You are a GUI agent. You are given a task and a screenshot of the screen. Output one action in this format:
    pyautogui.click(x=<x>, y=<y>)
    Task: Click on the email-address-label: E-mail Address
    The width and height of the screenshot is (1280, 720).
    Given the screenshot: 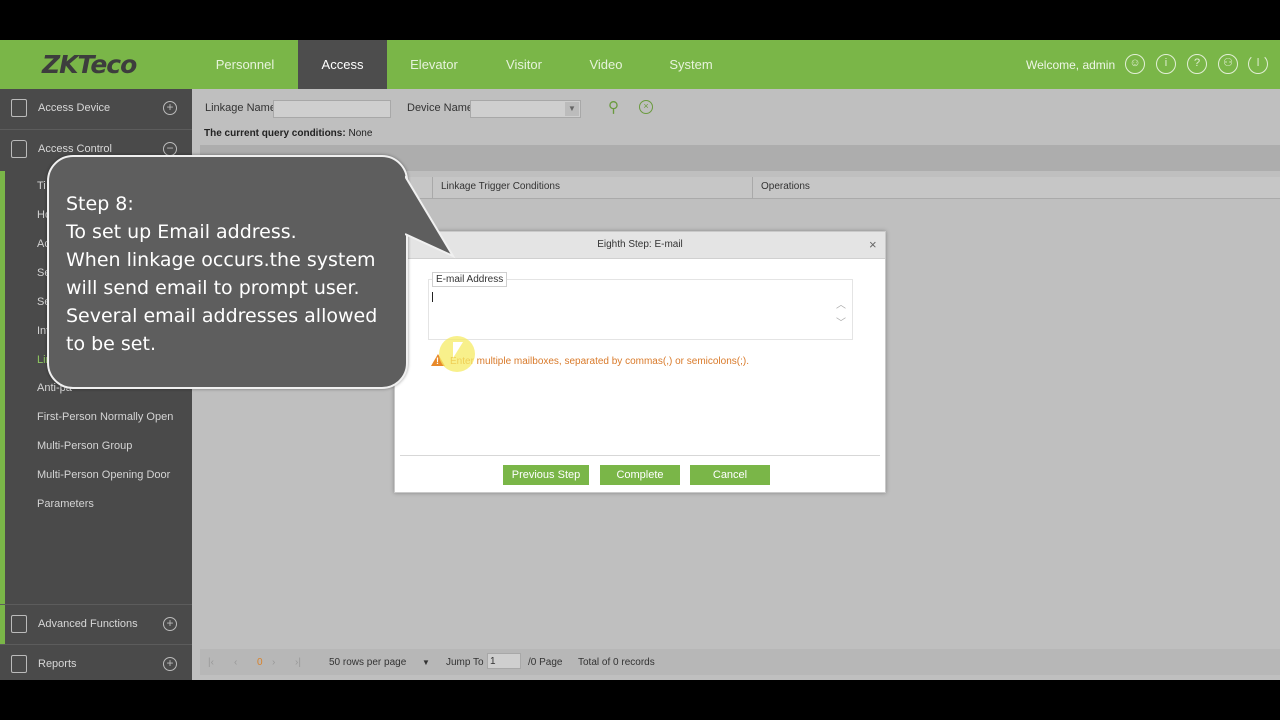 What is the action you would take?
    pyautogui.click(x=470, y=279)
    